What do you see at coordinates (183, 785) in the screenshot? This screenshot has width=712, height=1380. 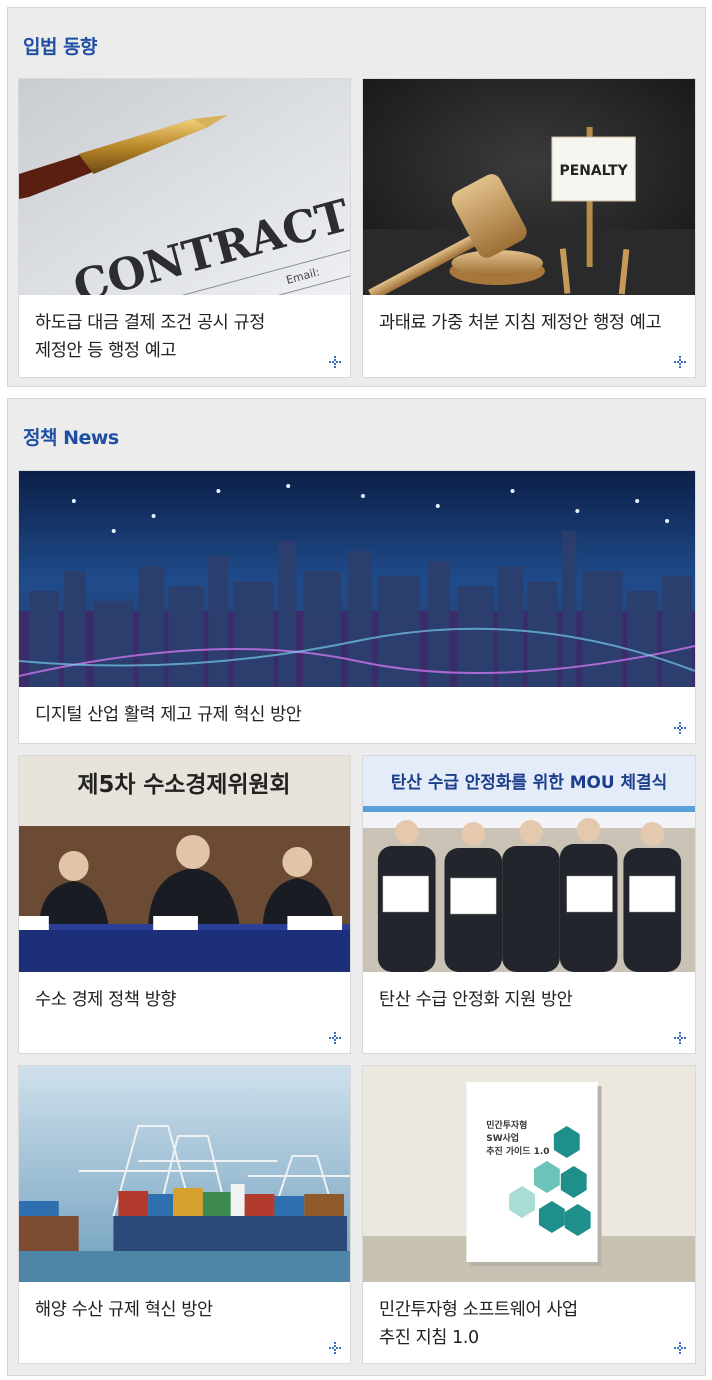 I see `hydrogen-banner: 제5차 수소경제위원회` at bounding box center [183, 785].